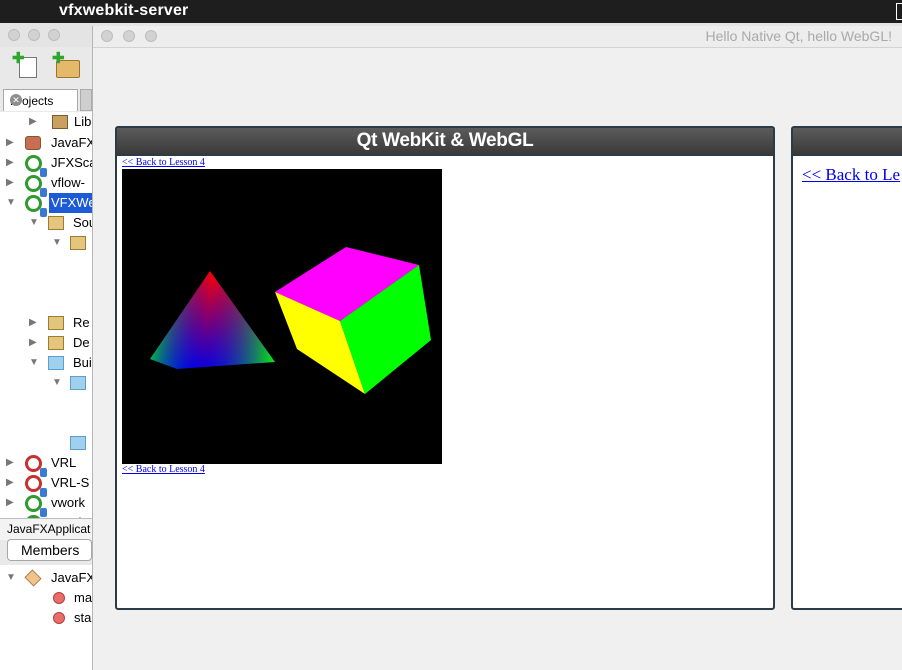 This screenshot has height=670, width=902. Describe the element at coordinates (26, 65) in the screenshot. I see `new-file-button: ✚` at that location.